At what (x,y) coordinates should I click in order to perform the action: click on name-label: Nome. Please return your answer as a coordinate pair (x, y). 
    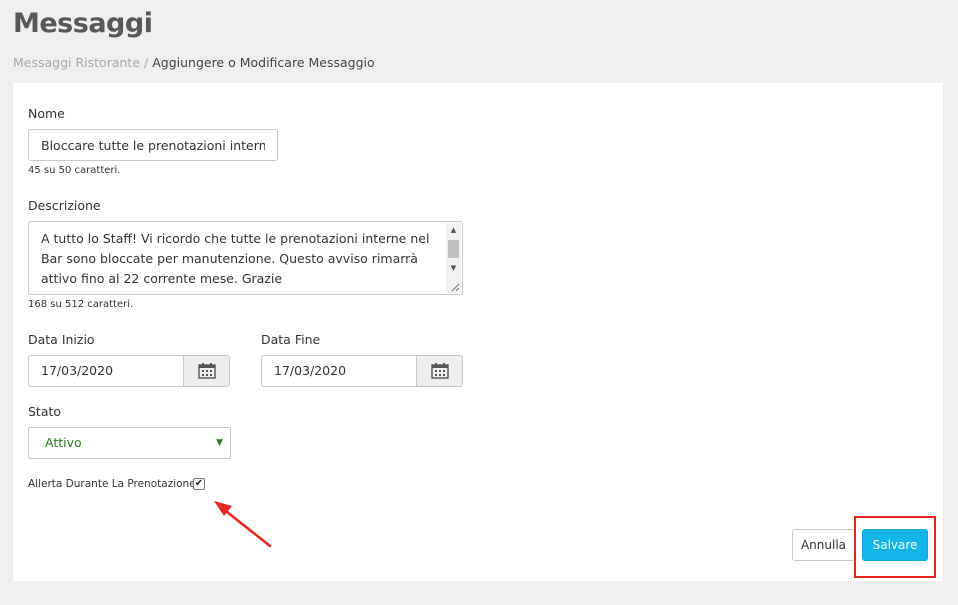
    Looking at the image, I should click on (46, 113).